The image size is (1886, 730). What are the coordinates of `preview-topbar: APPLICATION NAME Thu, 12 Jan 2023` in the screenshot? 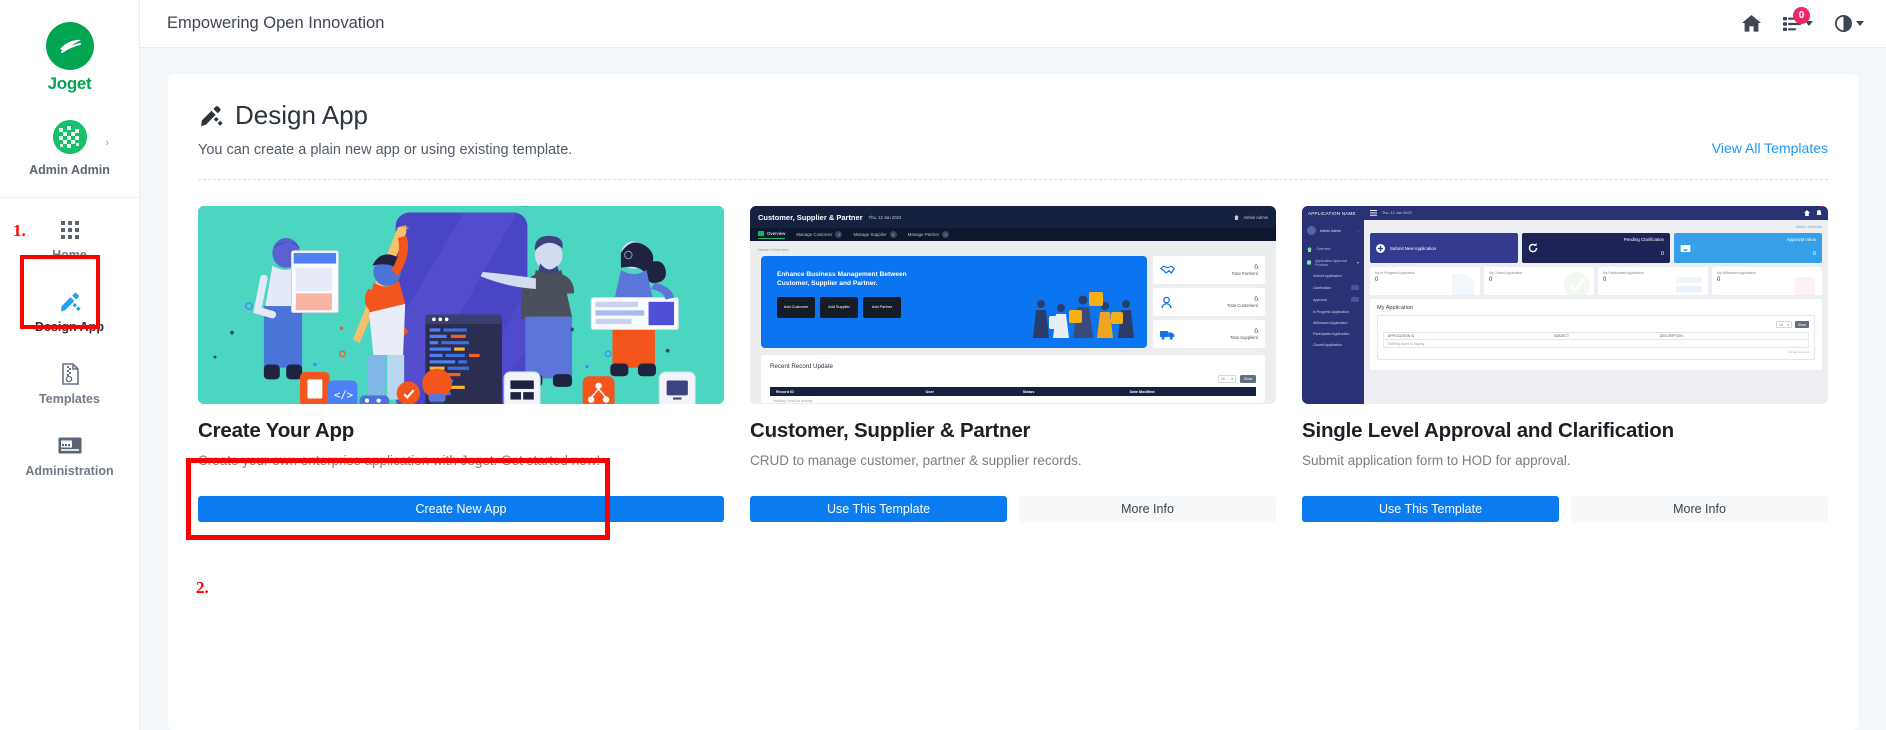 It's located at (1565, 213).